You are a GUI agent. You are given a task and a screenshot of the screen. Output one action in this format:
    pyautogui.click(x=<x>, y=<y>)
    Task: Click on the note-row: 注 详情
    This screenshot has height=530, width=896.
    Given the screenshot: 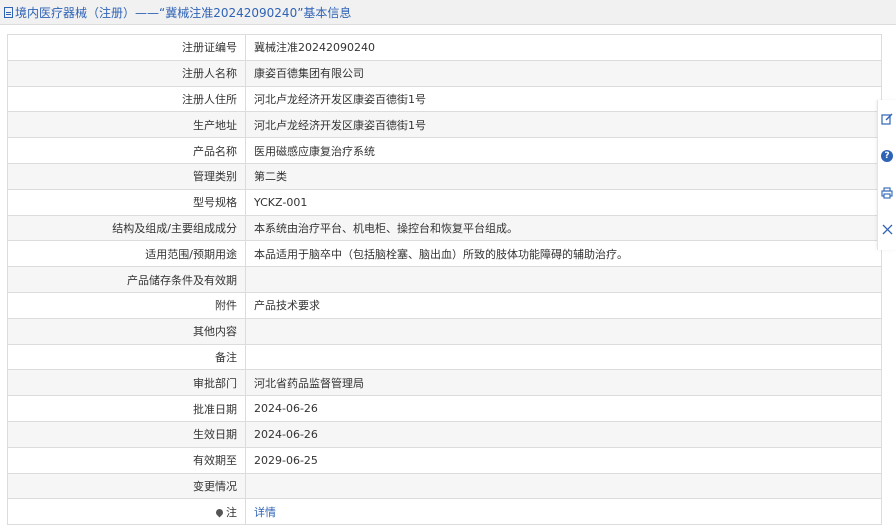 What is the action you would take?
    pyautogui.click(x=444, y=512)
    